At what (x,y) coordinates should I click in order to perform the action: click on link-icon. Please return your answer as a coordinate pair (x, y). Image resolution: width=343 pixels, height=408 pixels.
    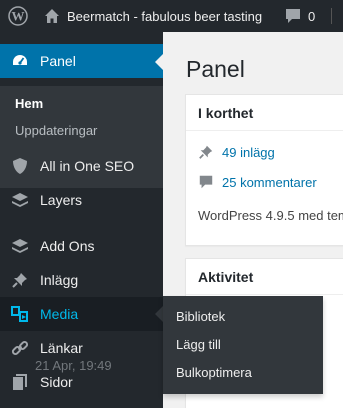
    Looking at the image, I should click on (20, 348).